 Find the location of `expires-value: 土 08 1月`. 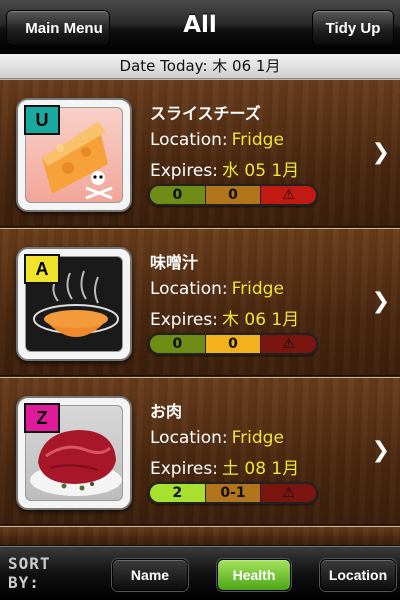

expires-value: 土 08 1月 is located at coordinates (260, 469).